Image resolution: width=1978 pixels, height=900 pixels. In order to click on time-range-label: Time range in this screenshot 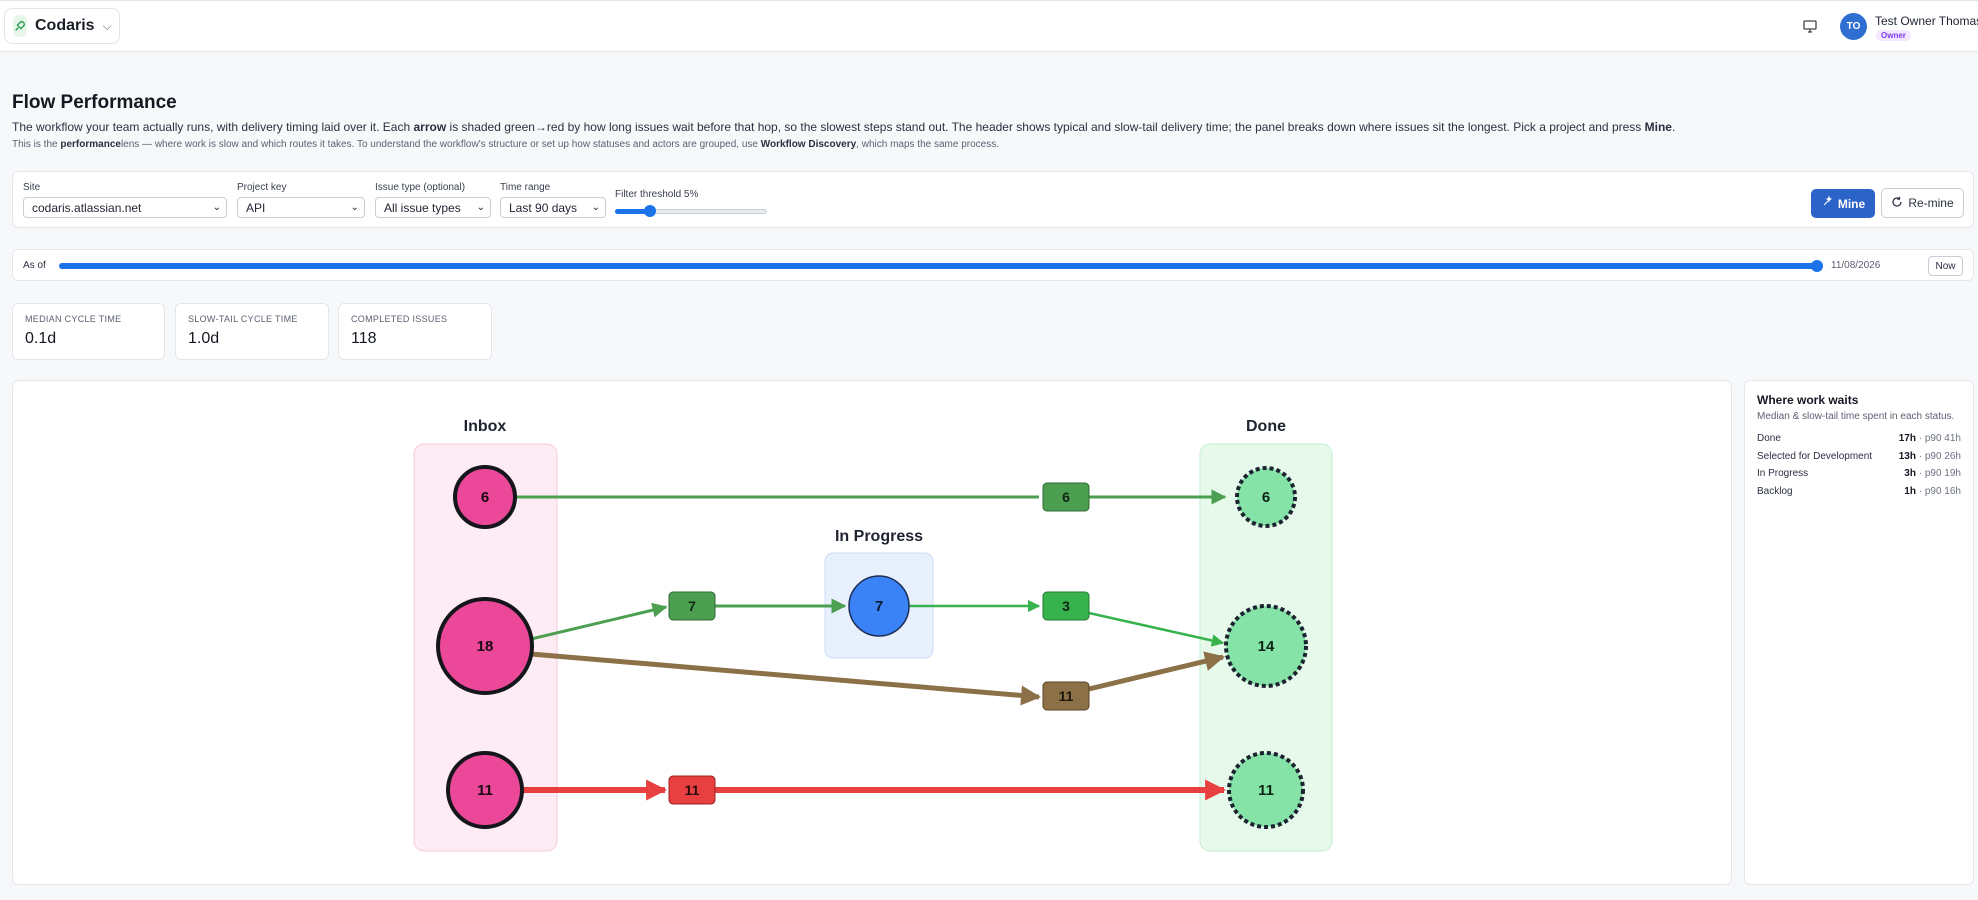, I will do `click(525, 187)`.